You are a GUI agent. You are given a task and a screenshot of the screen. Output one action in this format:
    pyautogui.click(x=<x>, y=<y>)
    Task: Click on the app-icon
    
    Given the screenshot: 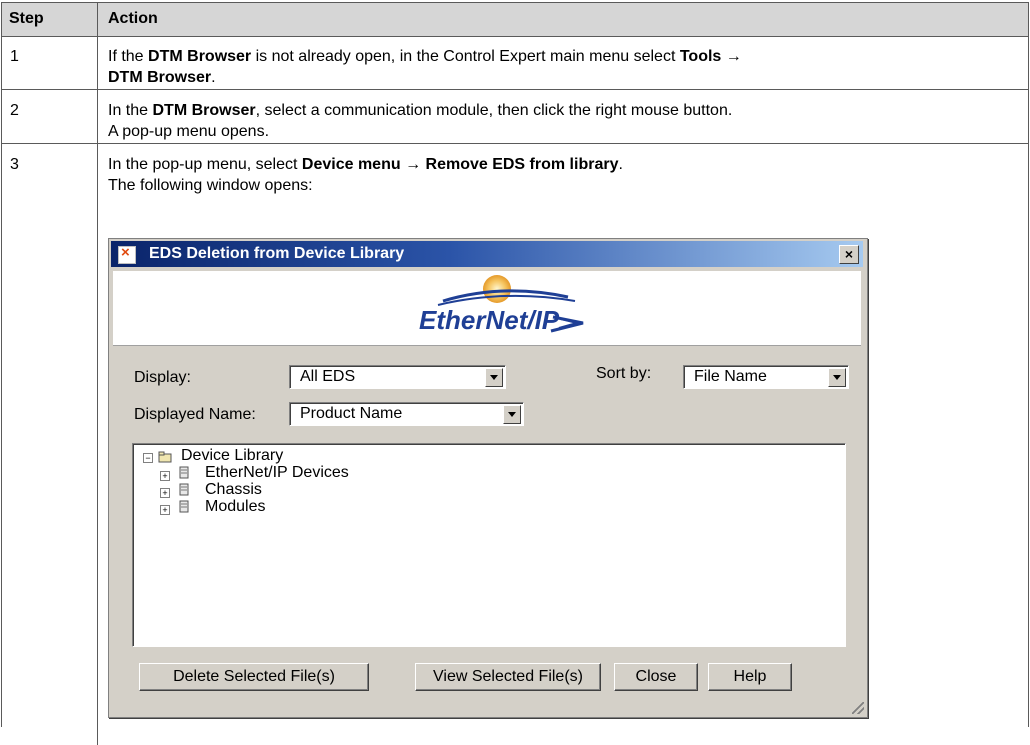 What is the action you would take?
    pyautogui.click(x=127, y=254)
    